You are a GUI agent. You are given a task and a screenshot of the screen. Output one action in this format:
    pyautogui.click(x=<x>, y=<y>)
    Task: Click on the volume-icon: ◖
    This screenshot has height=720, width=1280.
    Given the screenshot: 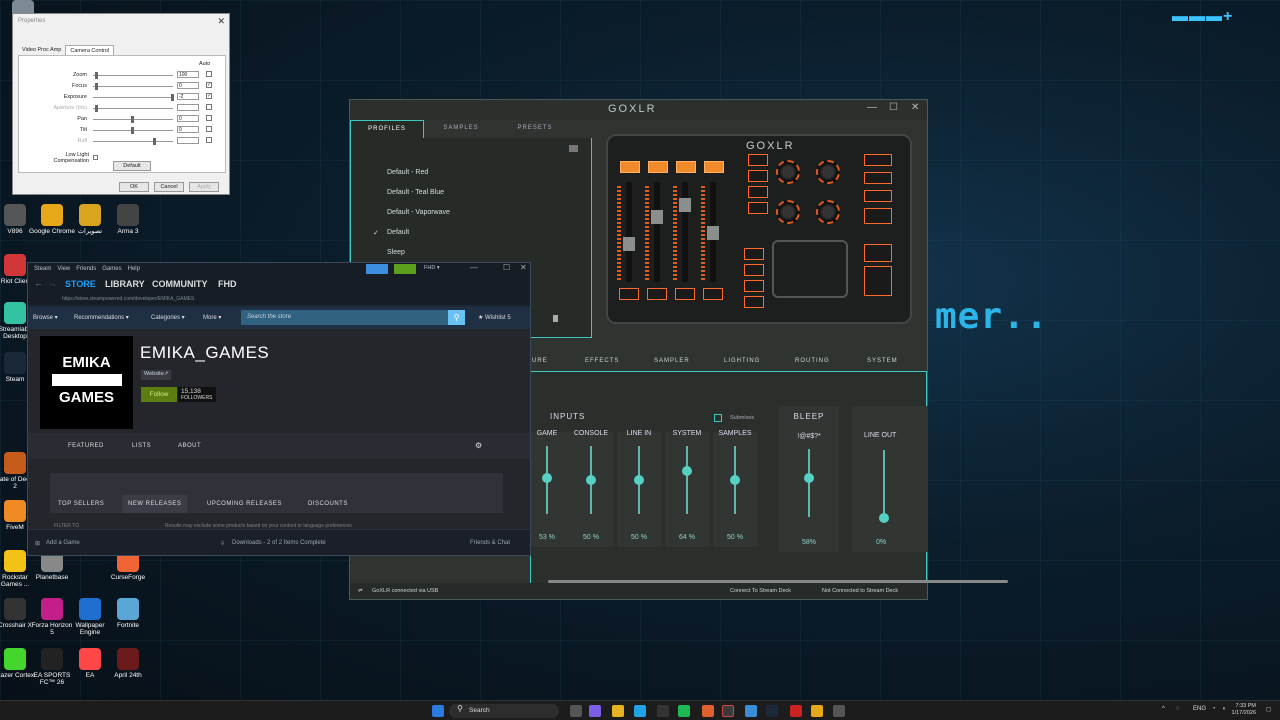 What is the action you would take?
    pyautogui.click(x=1224, y=709)
    